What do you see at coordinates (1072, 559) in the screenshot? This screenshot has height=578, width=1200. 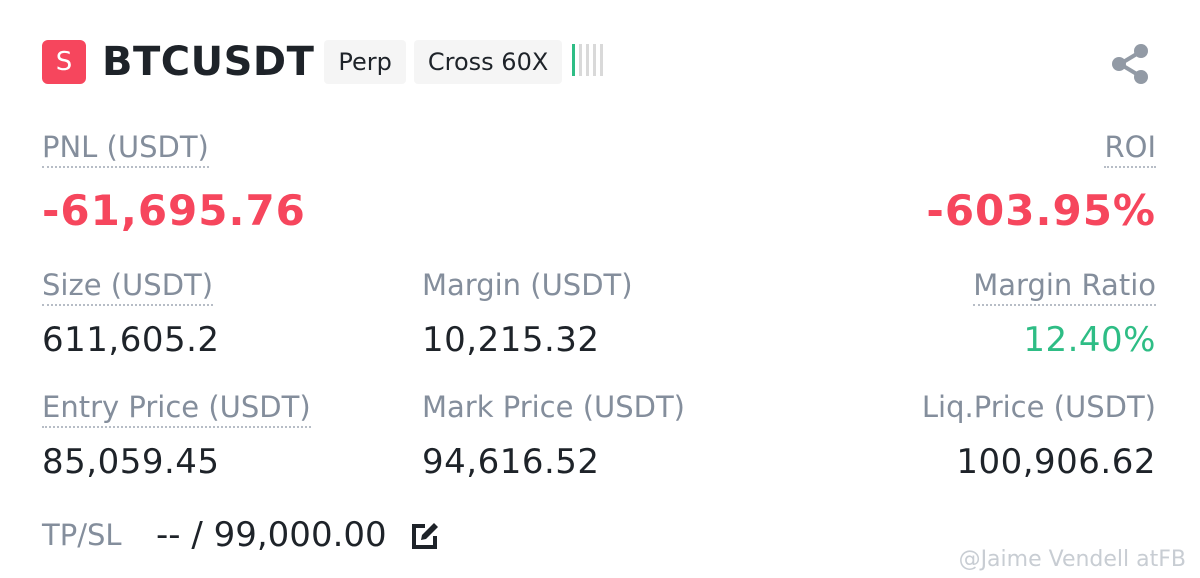 I see `watermark: @Jaime Vendell atFB` at bounding box center [1072, 559].